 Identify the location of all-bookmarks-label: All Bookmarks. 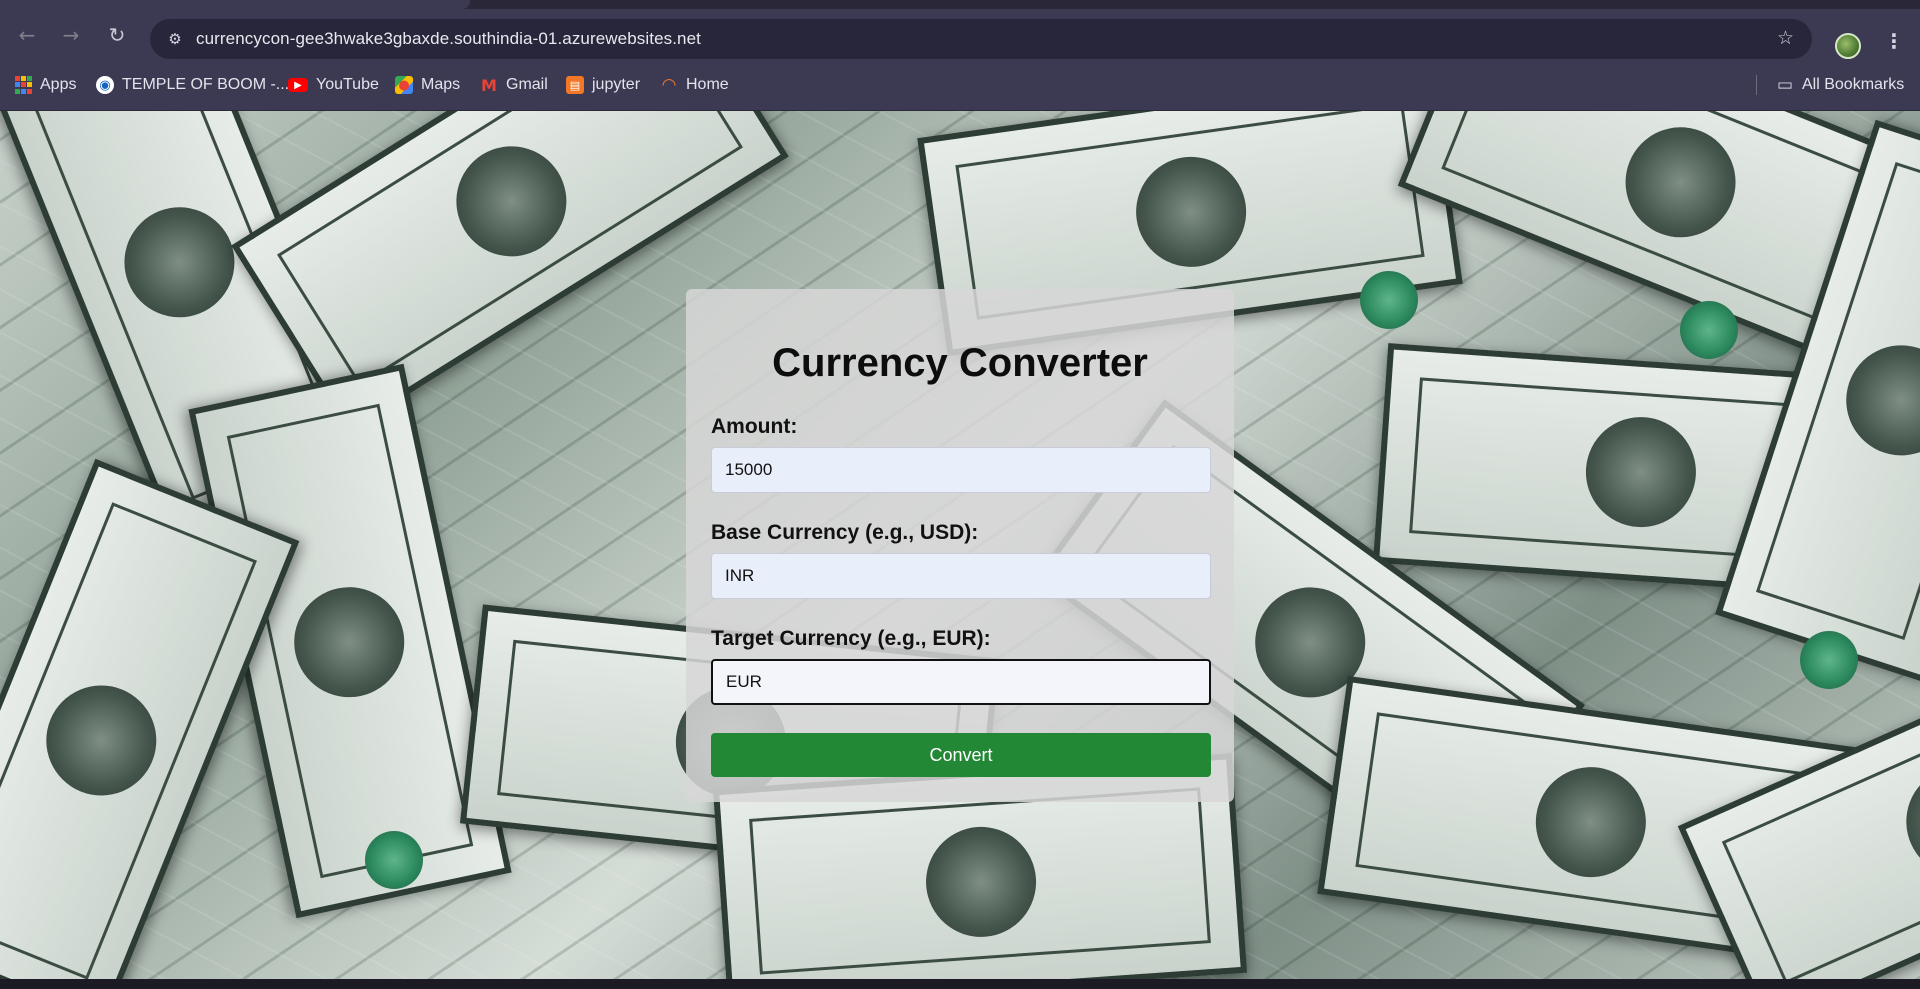
(1853, 84).